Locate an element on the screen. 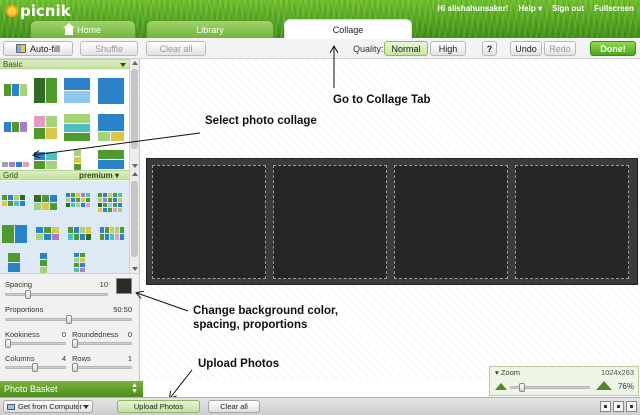  basic-scrollbar is located at coordinates (134, 114).